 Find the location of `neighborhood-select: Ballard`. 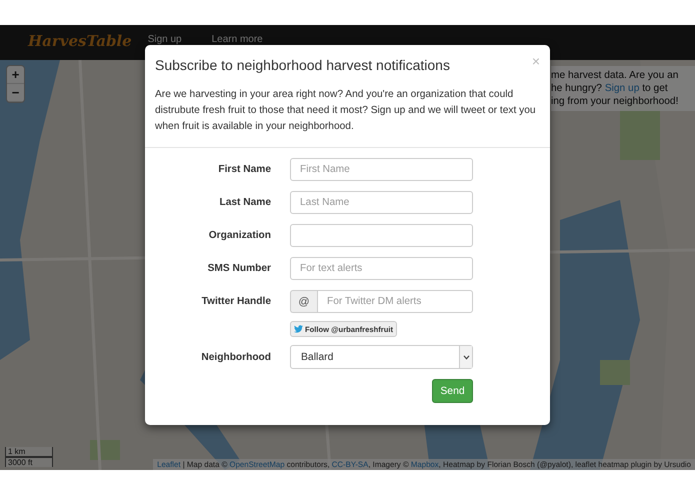

neighborhood-select: Ballard is located at coordinates (381, 357).